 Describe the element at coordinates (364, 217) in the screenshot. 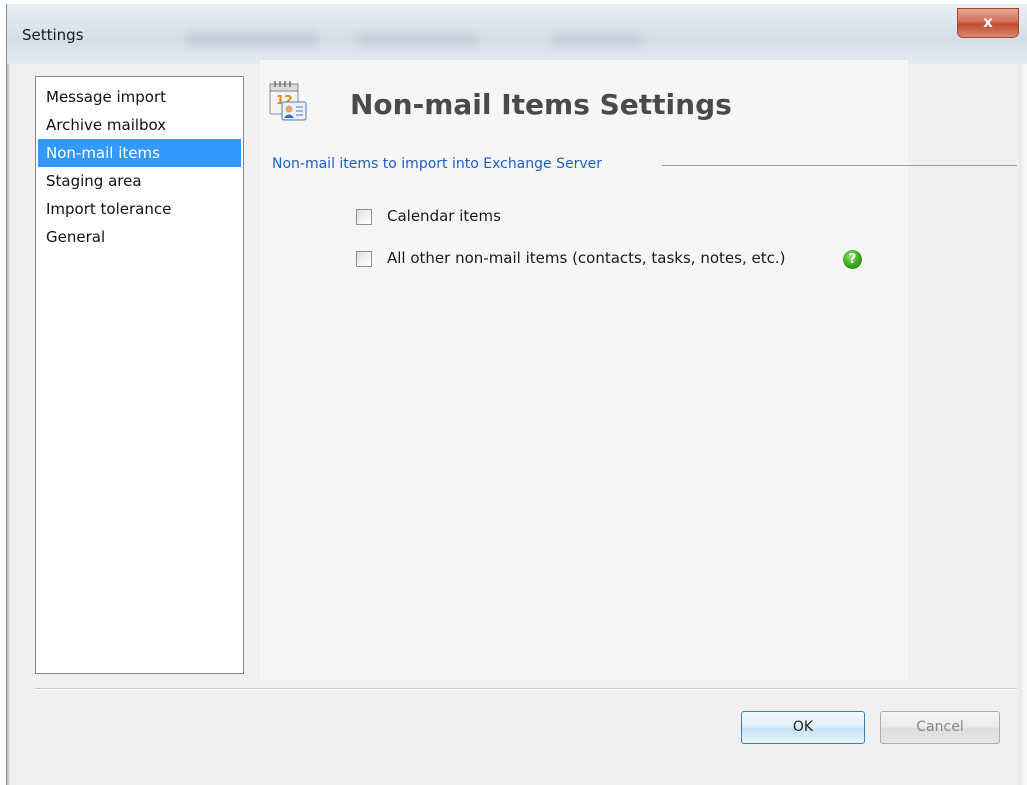

I see `calendar-items-checkbox` at that location.